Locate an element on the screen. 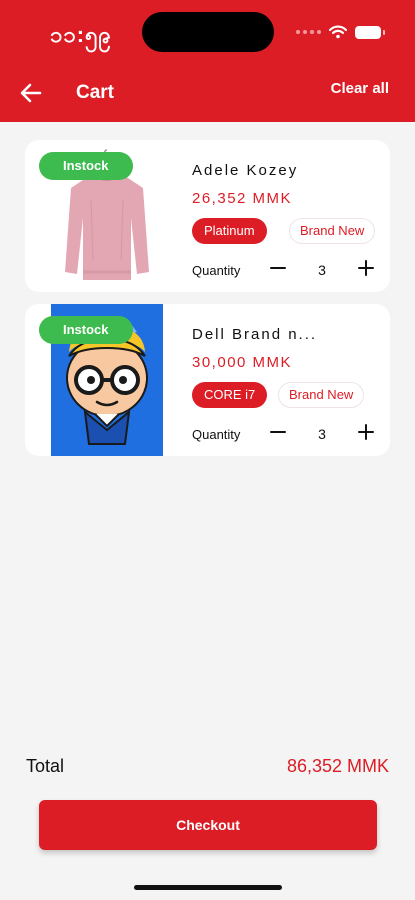 The width and height of the screenshot is (415, 900). page-title: Cart is located at coordinates (95, 92).